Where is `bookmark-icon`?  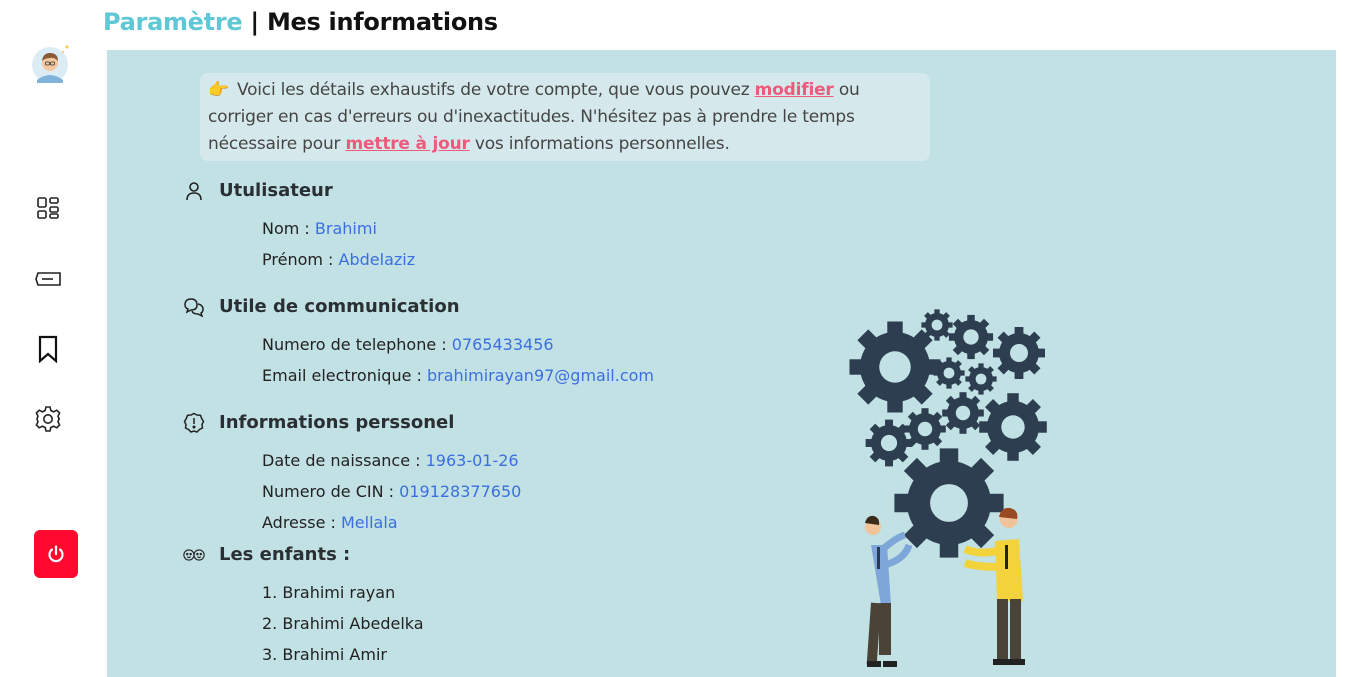 bookmark-icon is located at coordinates (48, 349).